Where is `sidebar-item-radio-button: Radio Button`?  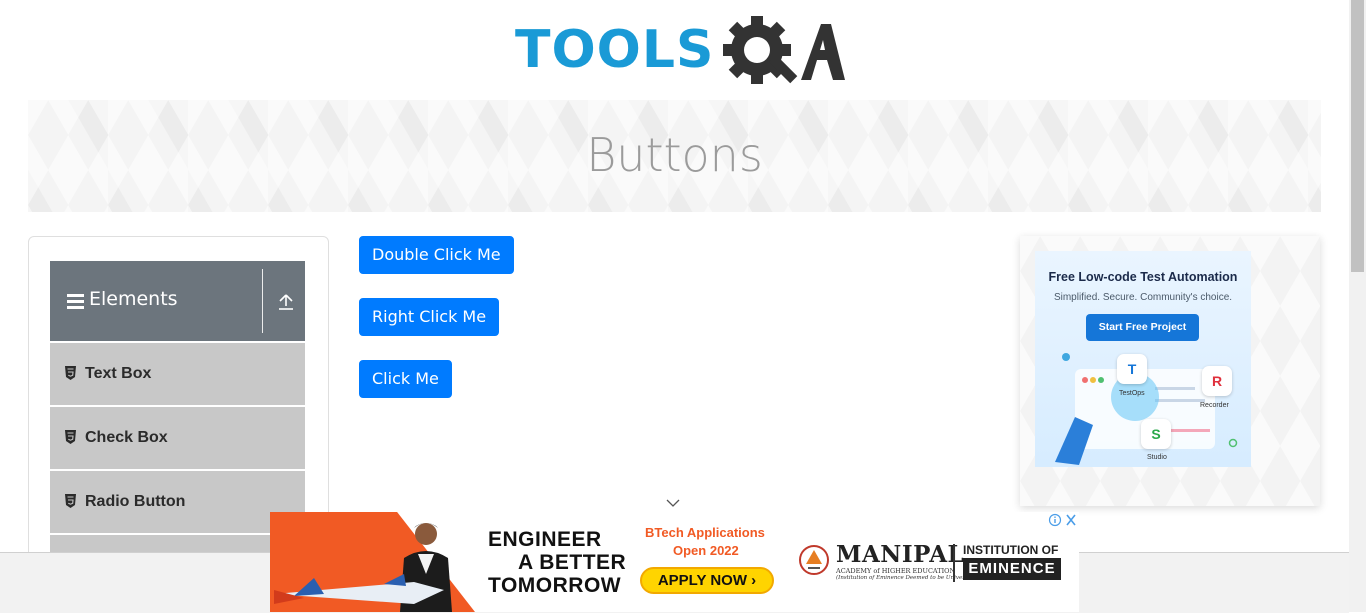
sidebar-item-radio-button: Radio Button is located at coordinates (177, 502).